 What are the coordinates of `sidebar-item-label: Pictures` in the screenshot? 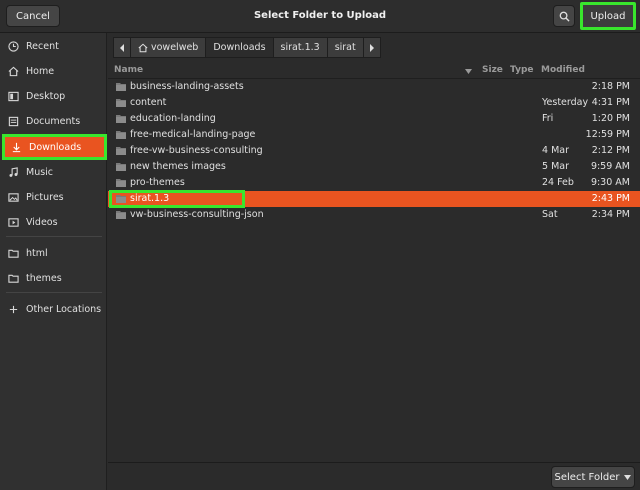 It's located at (45, 197).